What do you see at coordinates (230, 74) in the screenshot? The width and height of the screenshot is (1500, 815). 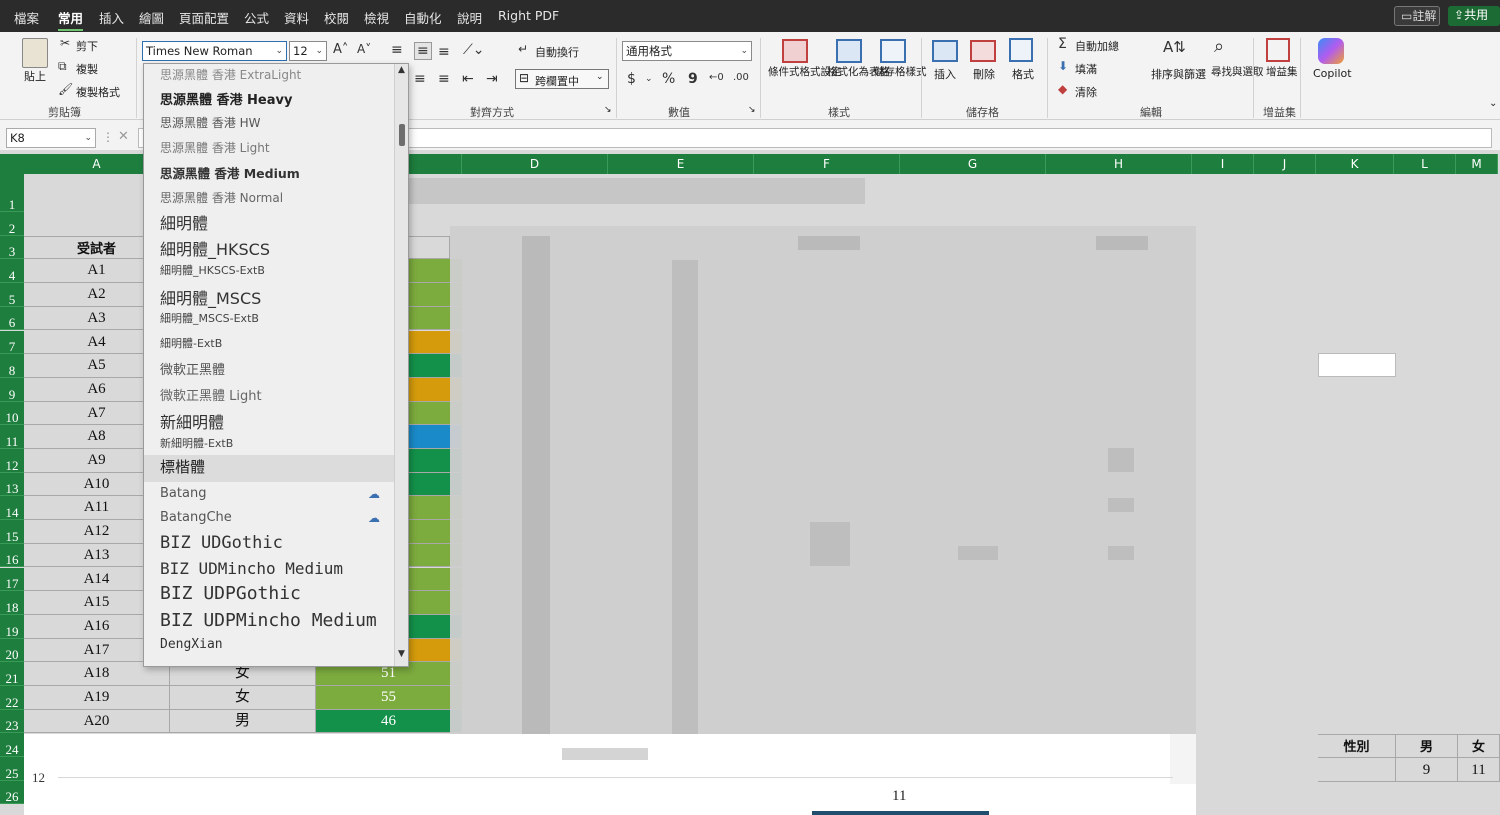 I see `font-list-item: 思源黑體 香港 ExtraLight` at bounding box center [230, 74].